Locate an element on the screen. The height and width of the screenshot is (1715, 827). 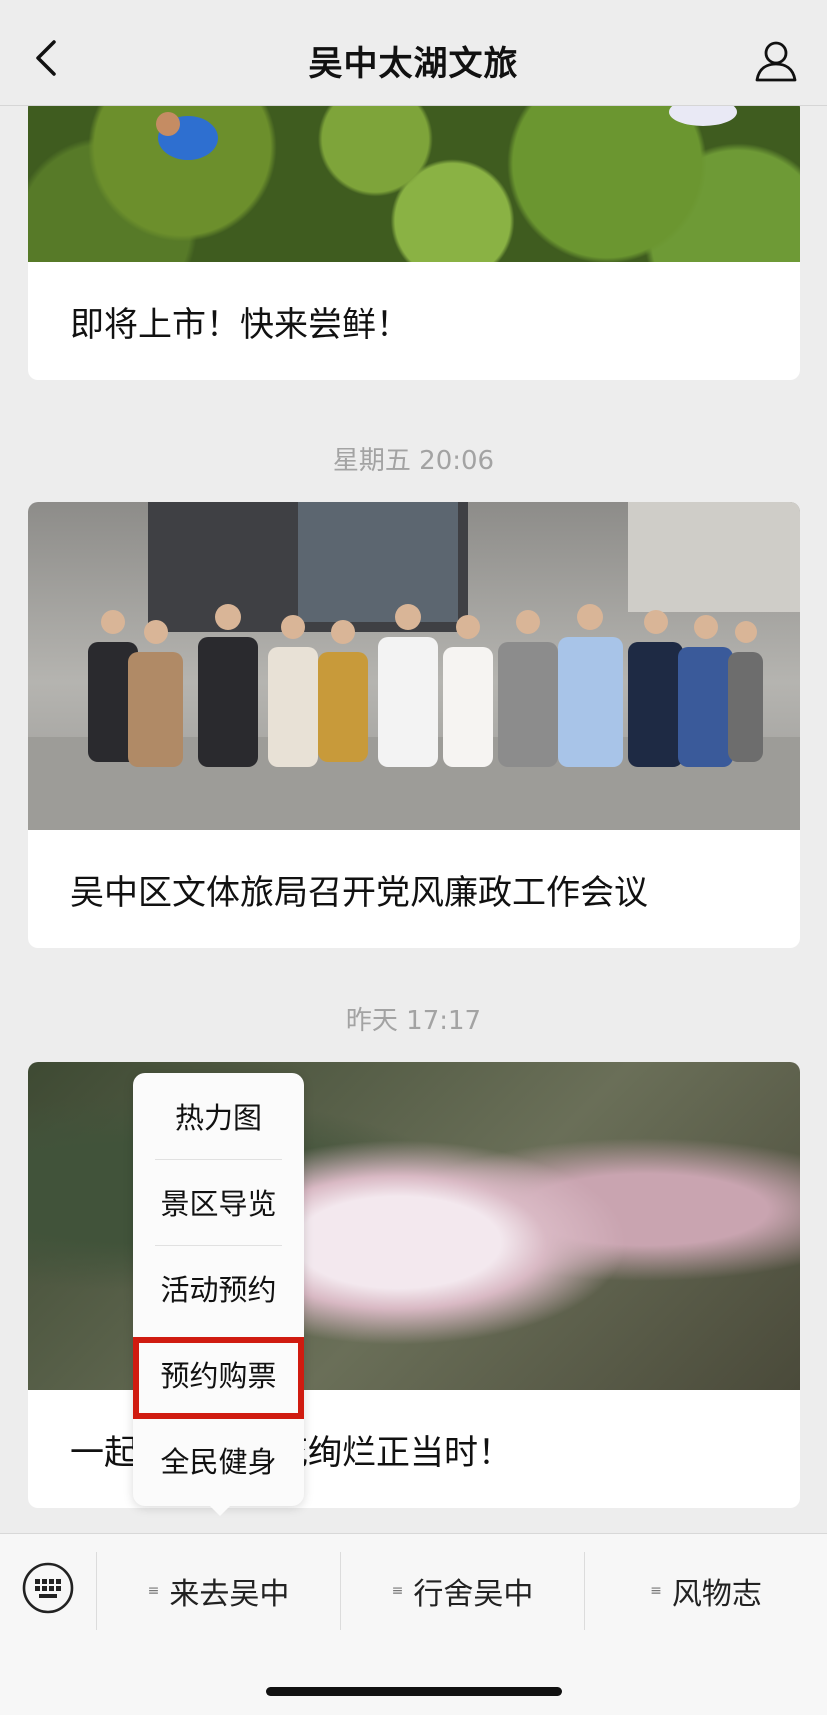
submenu-item-scenic-guide: 景区导览 is located at coordinates (218, 1202).